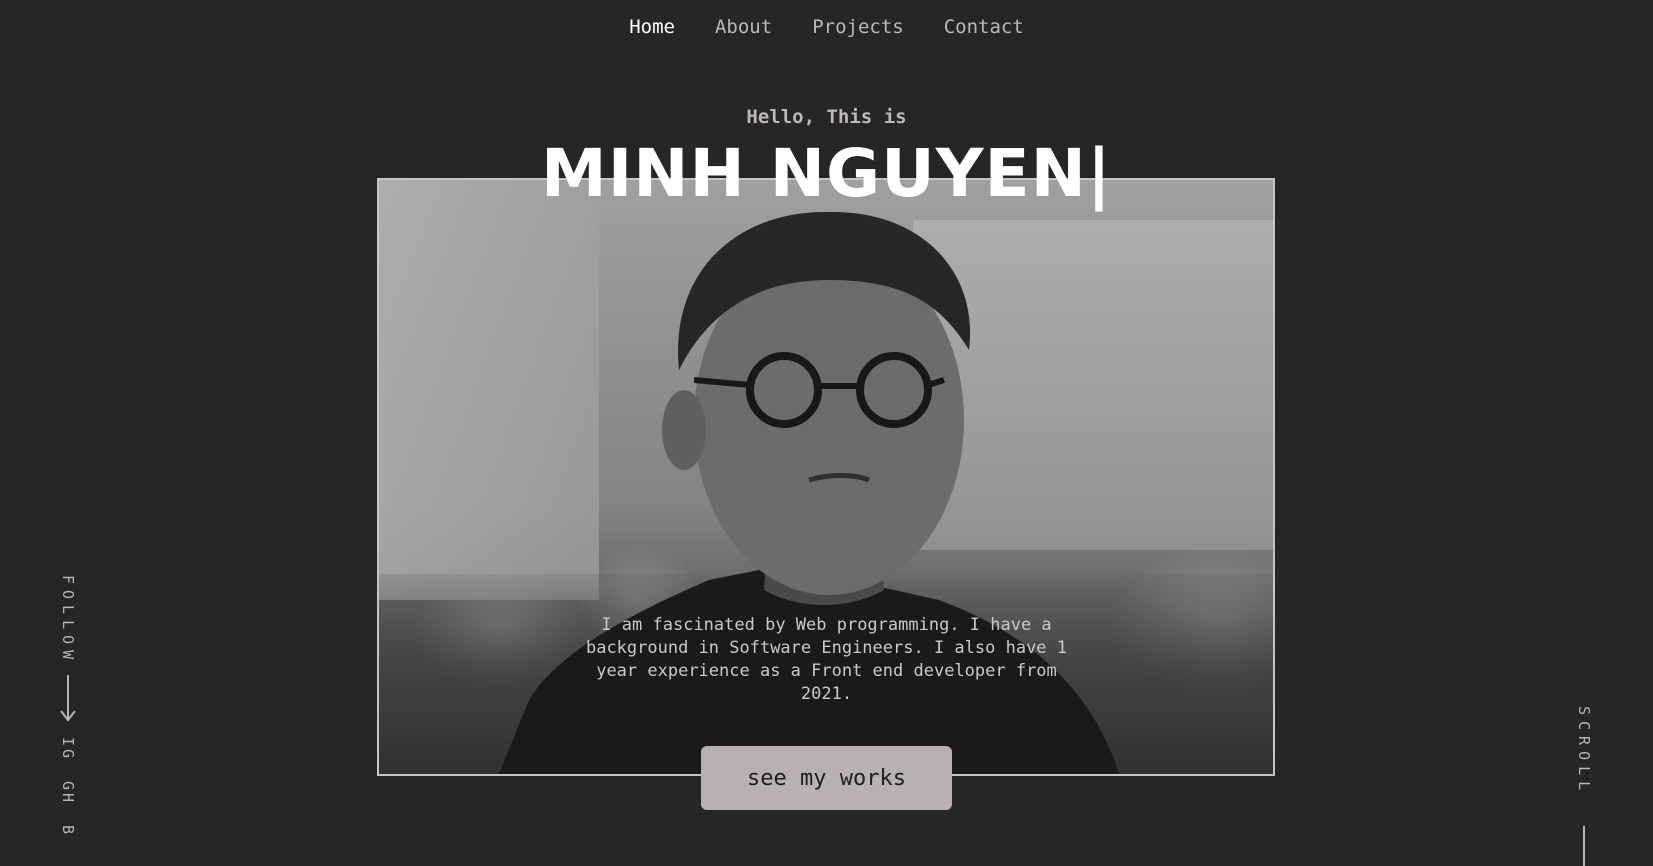  I want to click on nav-contact: Contact, so click(984, 27).